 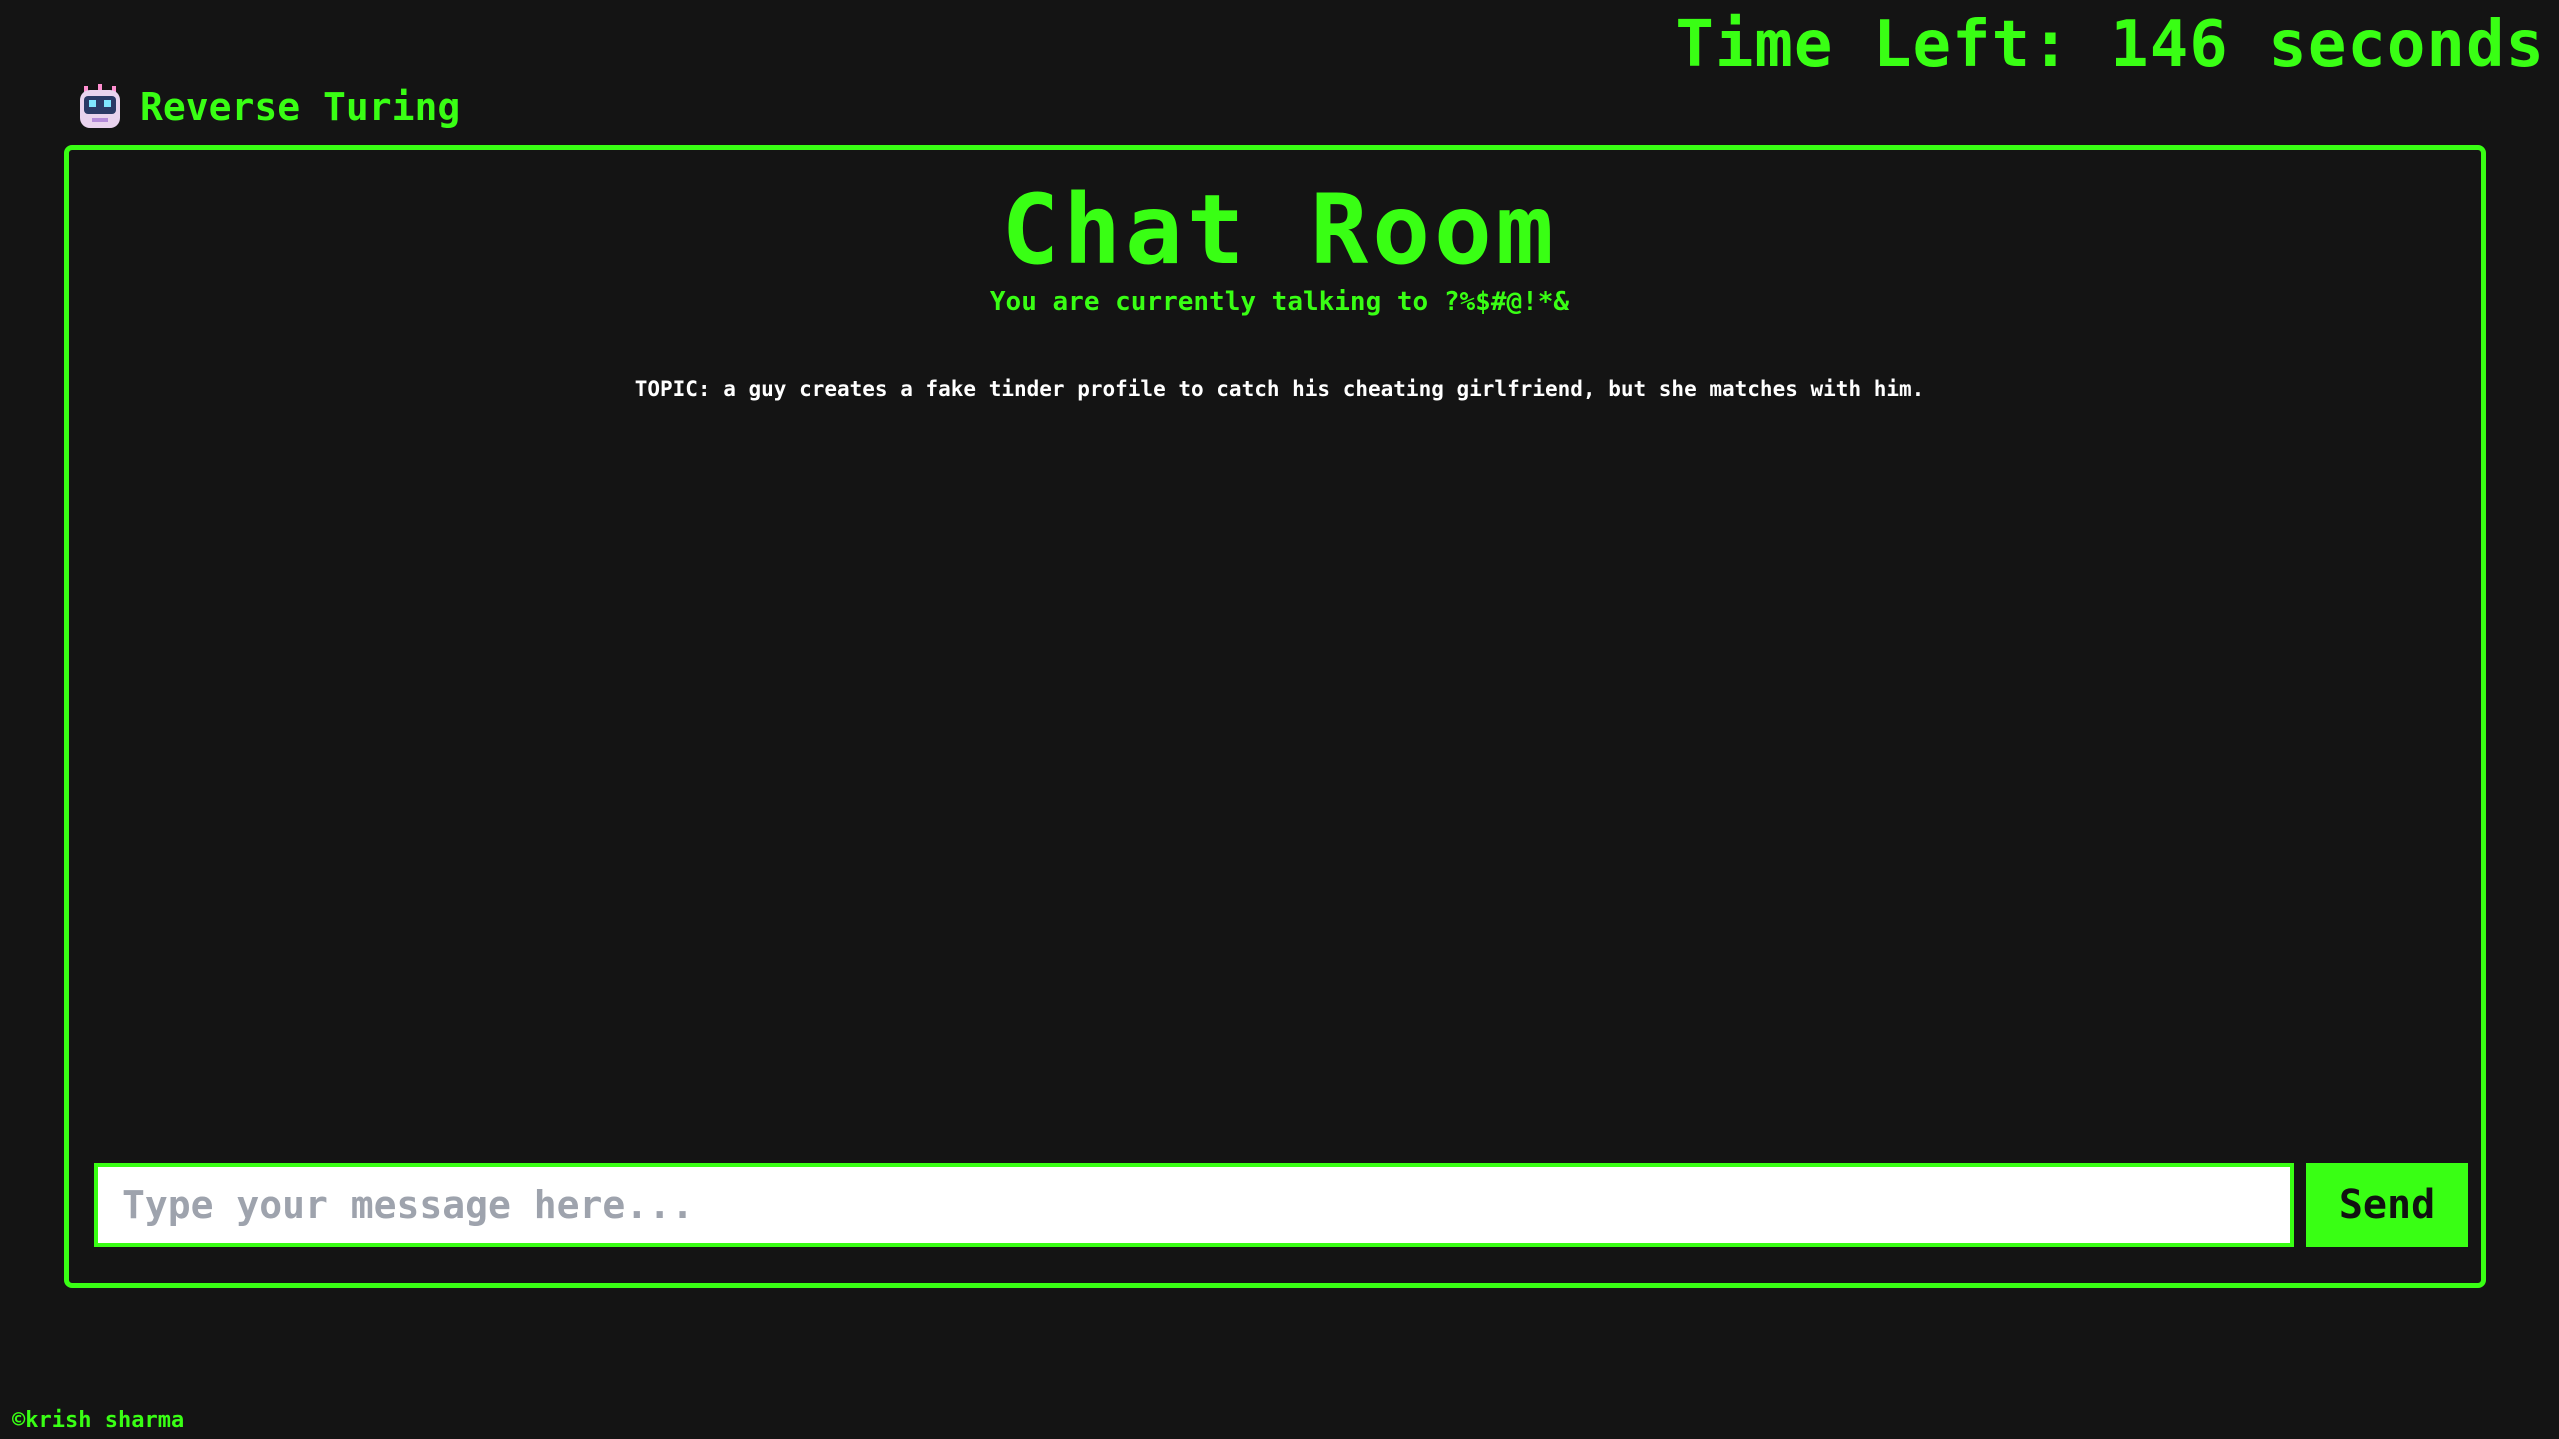 What do you see at coordinates (1194, 1205) in the screenshot?
I see `message-input` at bounding box center [1194, 1205].